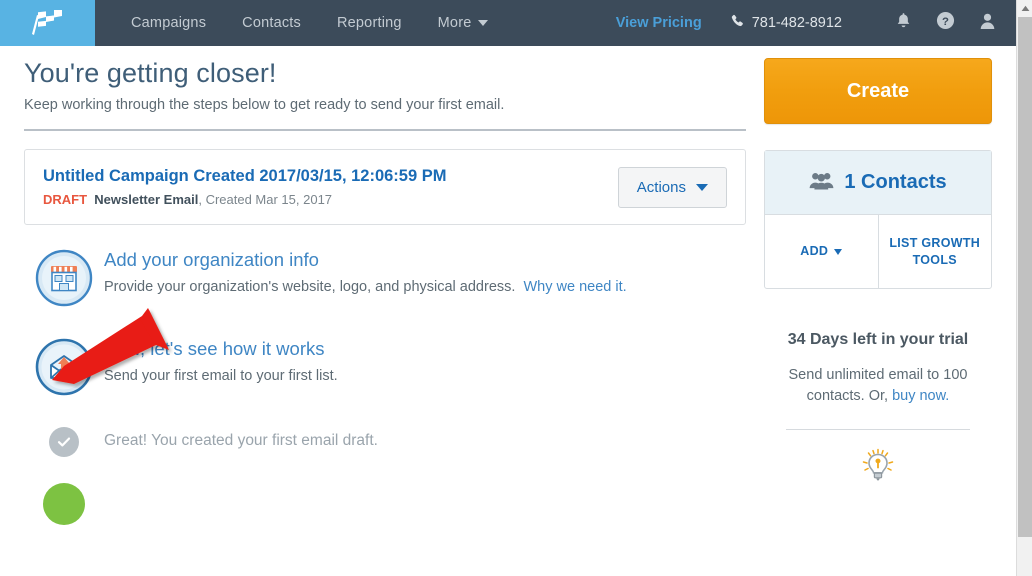 Image resolution: width=1032 pixels, height=576 pixels. I want to click on nav-item-reporting: Reporting, so click(369, 23).